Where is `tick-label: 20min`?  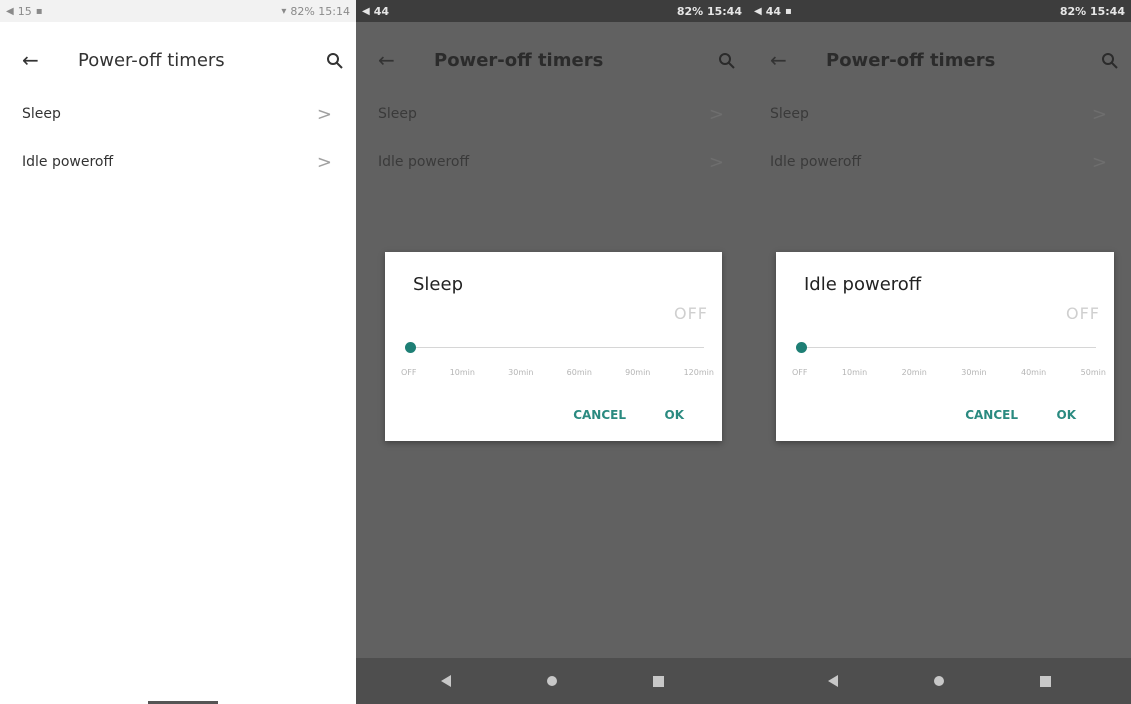
tick-label: 20min is located at coordinates (914, 372).